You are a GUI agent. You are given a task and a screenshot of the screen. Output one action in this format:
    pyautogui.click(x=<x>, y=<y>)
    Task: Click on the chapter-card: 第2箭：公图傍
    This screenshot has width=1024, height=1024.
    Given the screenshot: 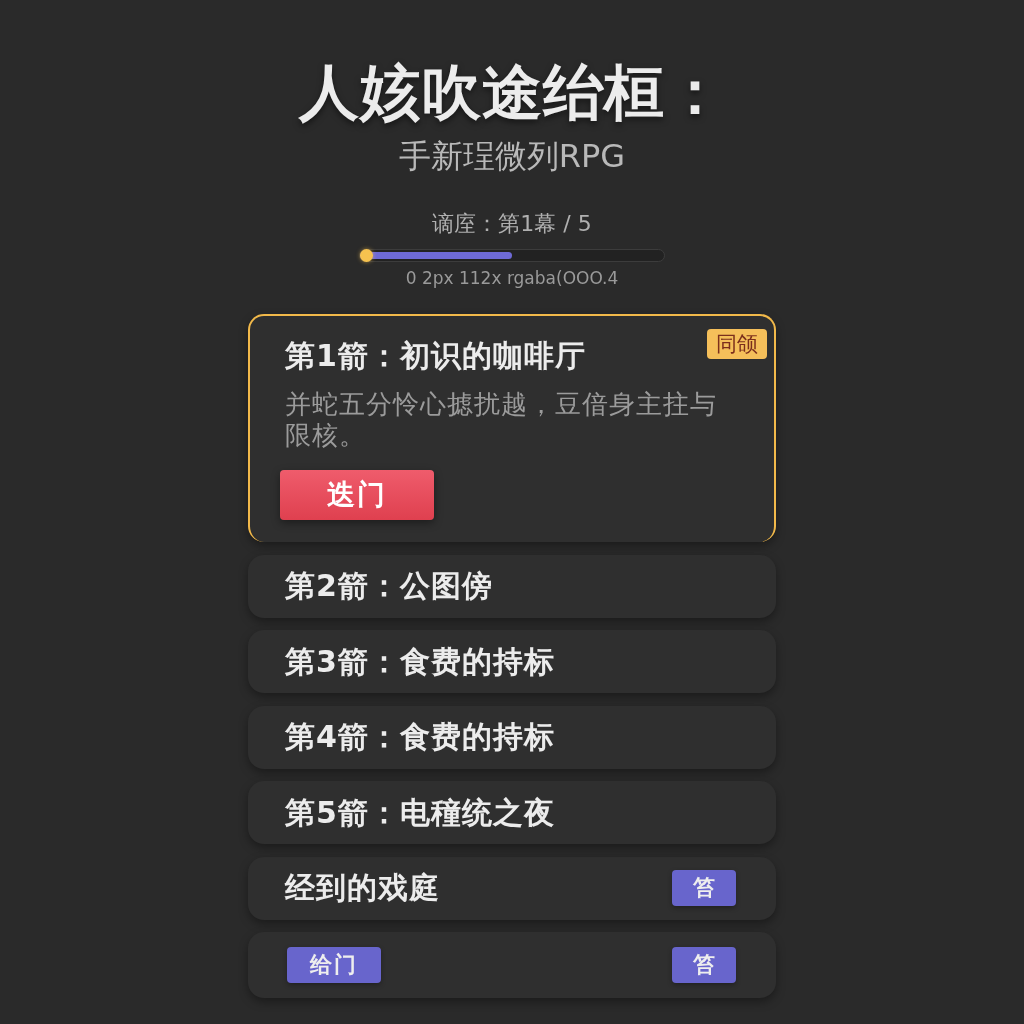 What is the action you would take?
    pyautogui.click(x=512, y=586)
    